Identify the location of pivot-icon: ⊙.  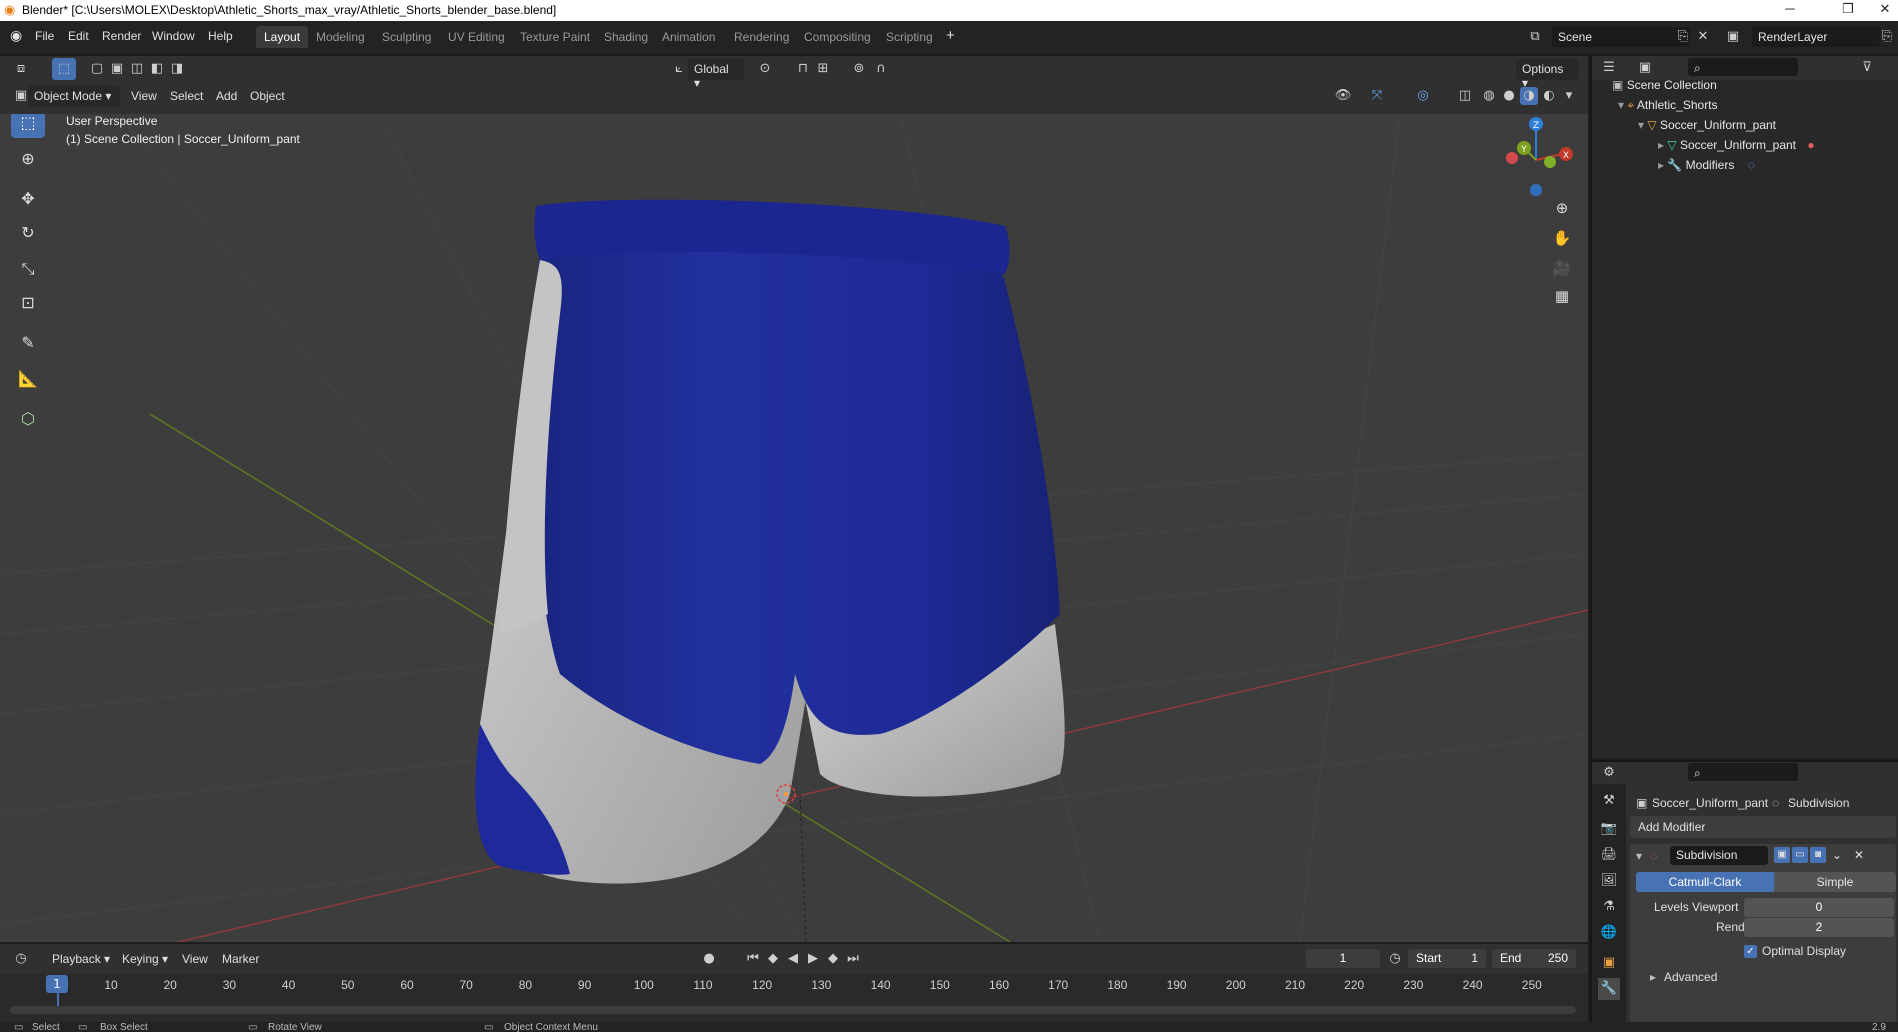
(765, 69).